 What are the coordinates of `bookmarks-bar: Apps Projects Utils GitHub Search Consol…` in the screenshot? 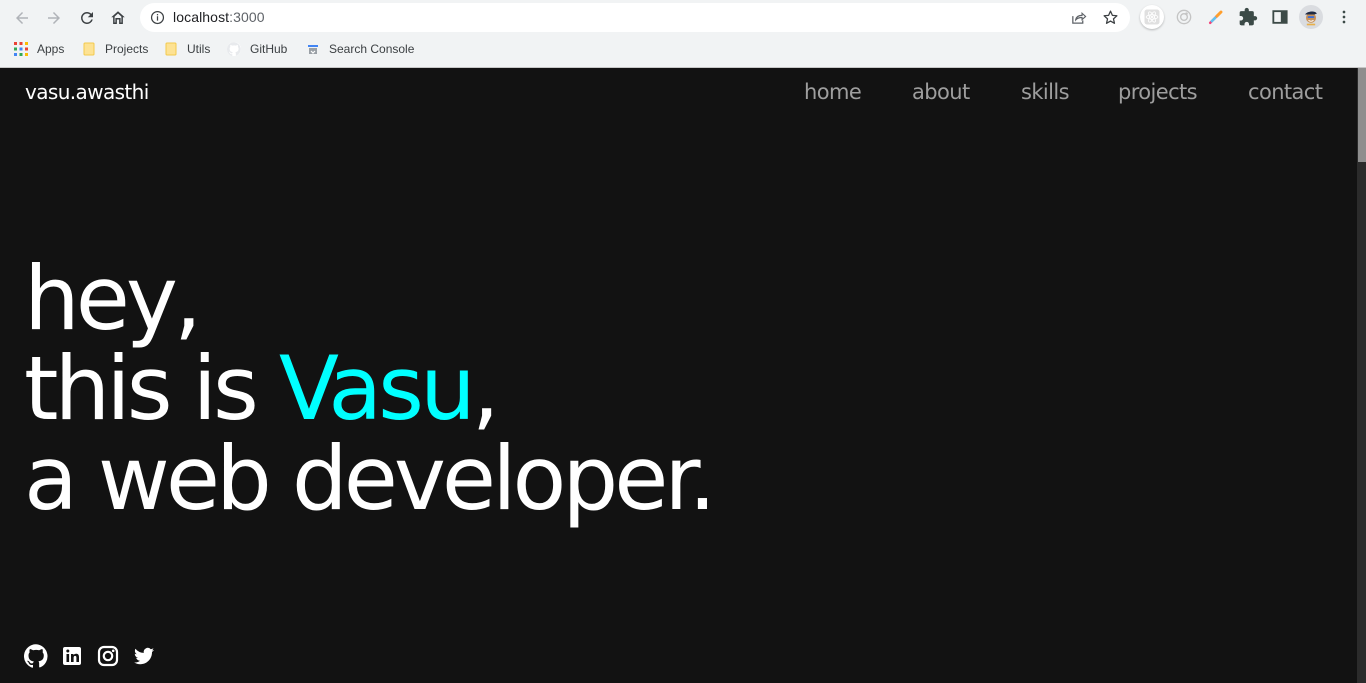 It's located at (683, 49).